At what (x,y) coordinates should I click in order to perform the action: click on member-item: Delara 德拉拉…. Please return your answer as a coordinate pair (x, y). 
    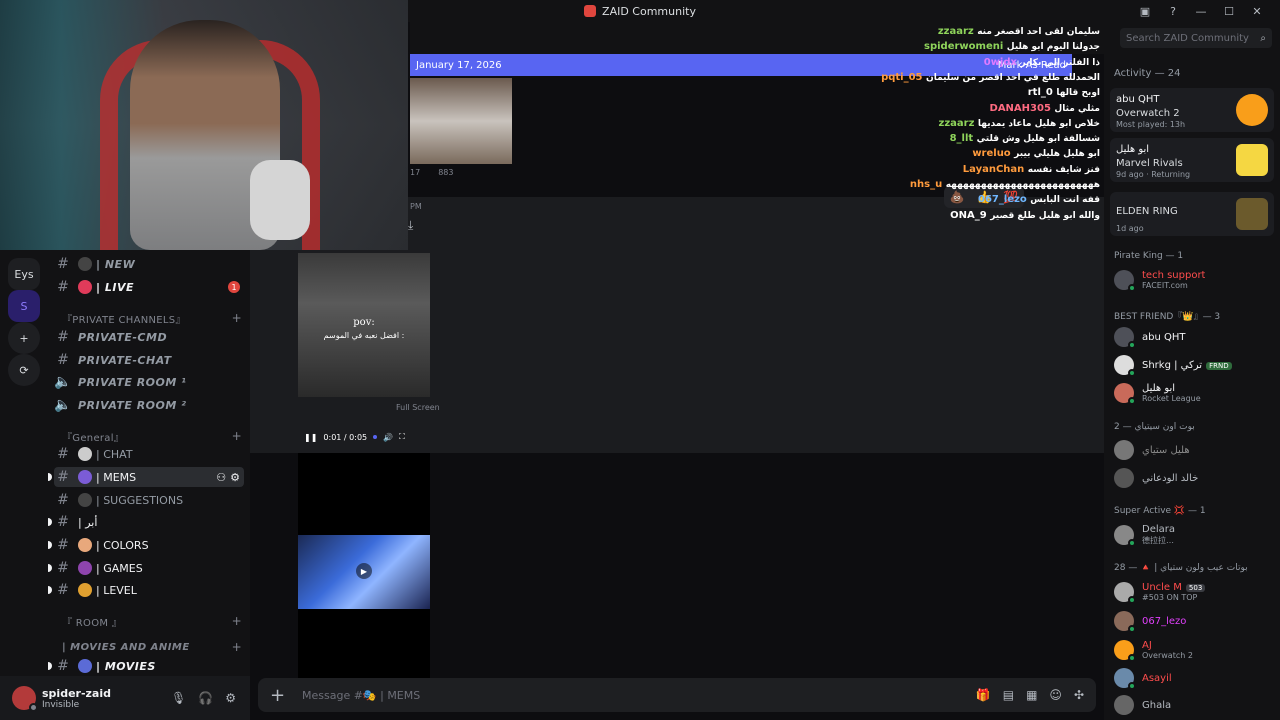
    Looking at the image, I should click on (1195, 535).